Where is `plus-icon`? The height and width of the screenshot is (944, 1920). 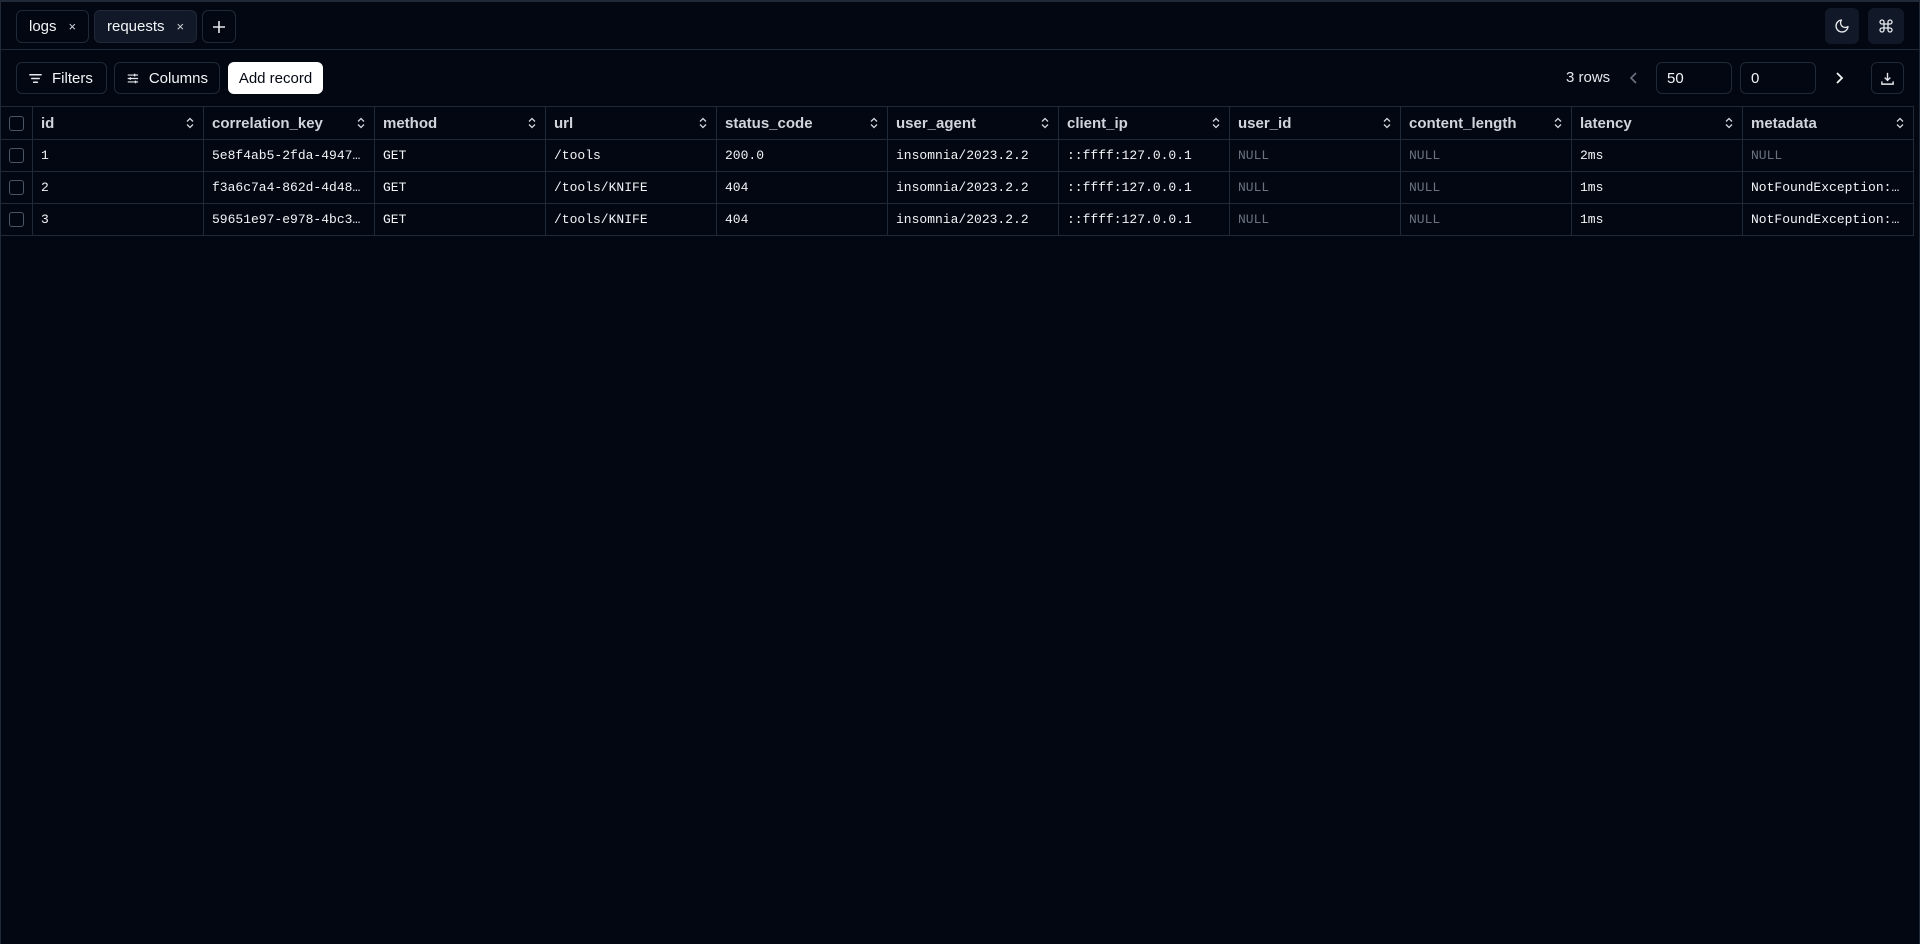
plus-icon is located at coordinates (219, 26).